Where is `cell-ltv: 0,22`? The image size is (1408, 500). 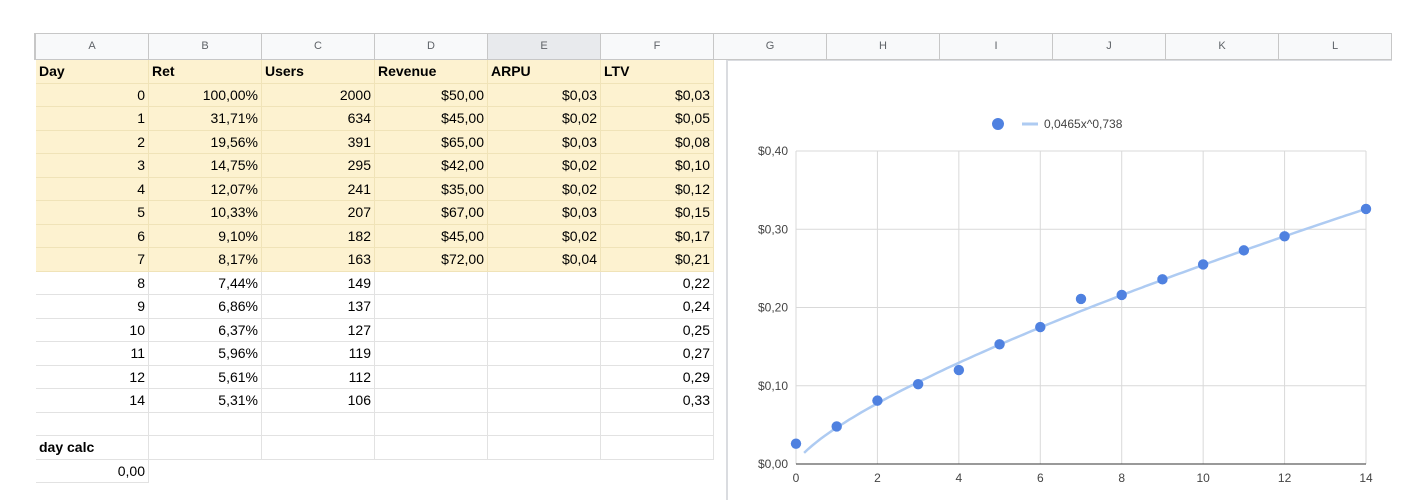 cell-ltv: 0,22 is located at coordinates (657, 283).